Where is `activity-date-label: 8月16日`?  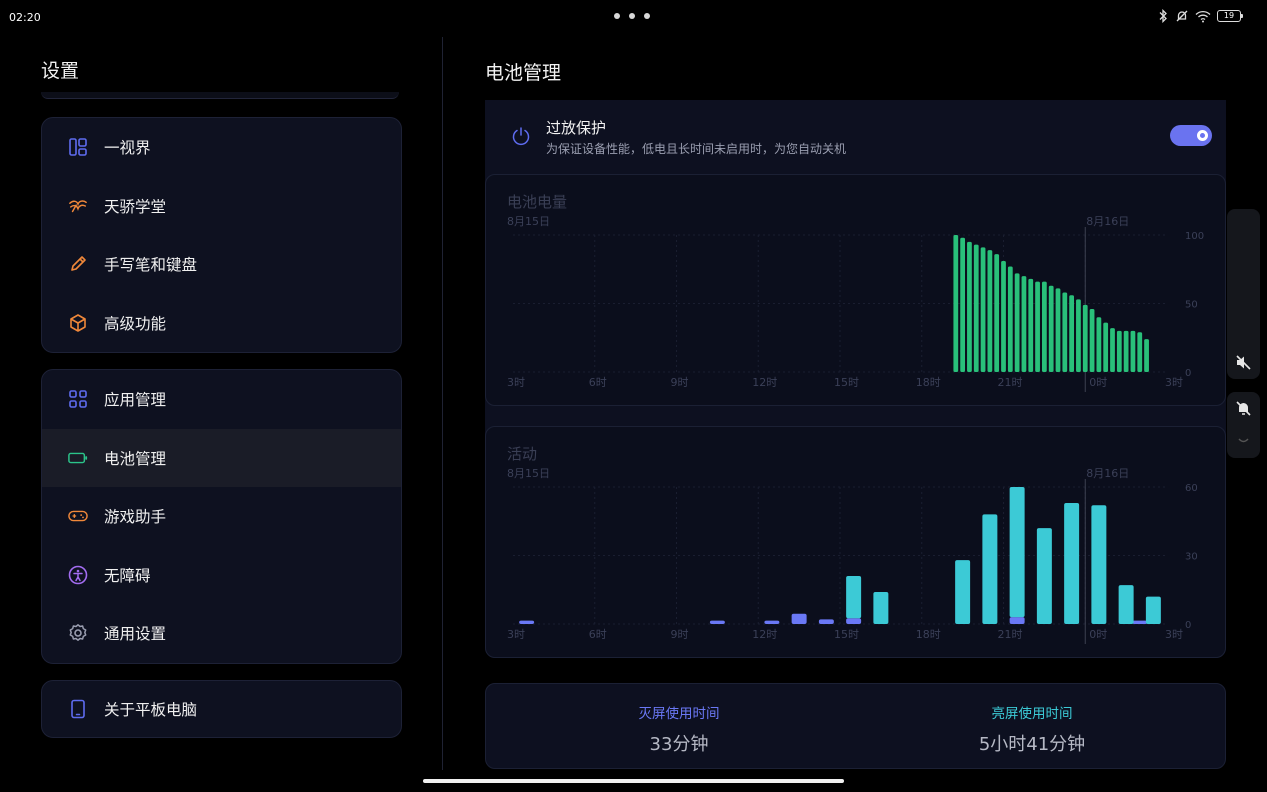 activity-date-label: 8月16日 is located at coordinates (1107, 473).